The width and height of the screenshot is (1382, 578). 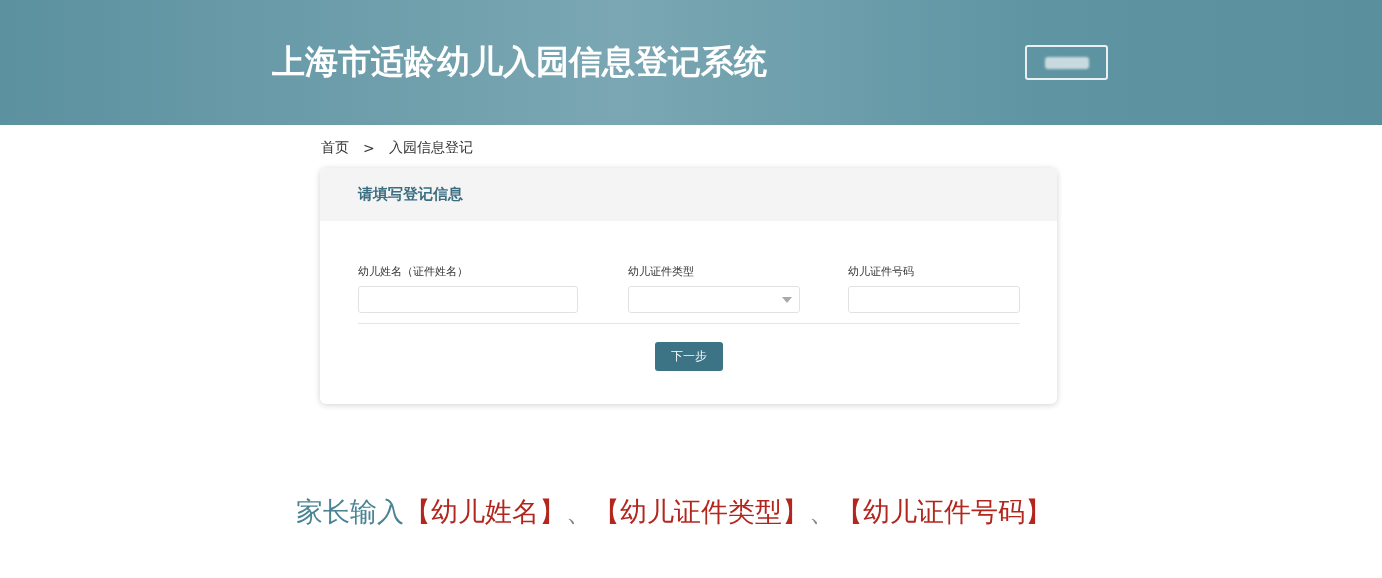 What do you see at coordinates (787, 299) in the screenshot?
I see `caret-icon` at bounding box center [787, 299].